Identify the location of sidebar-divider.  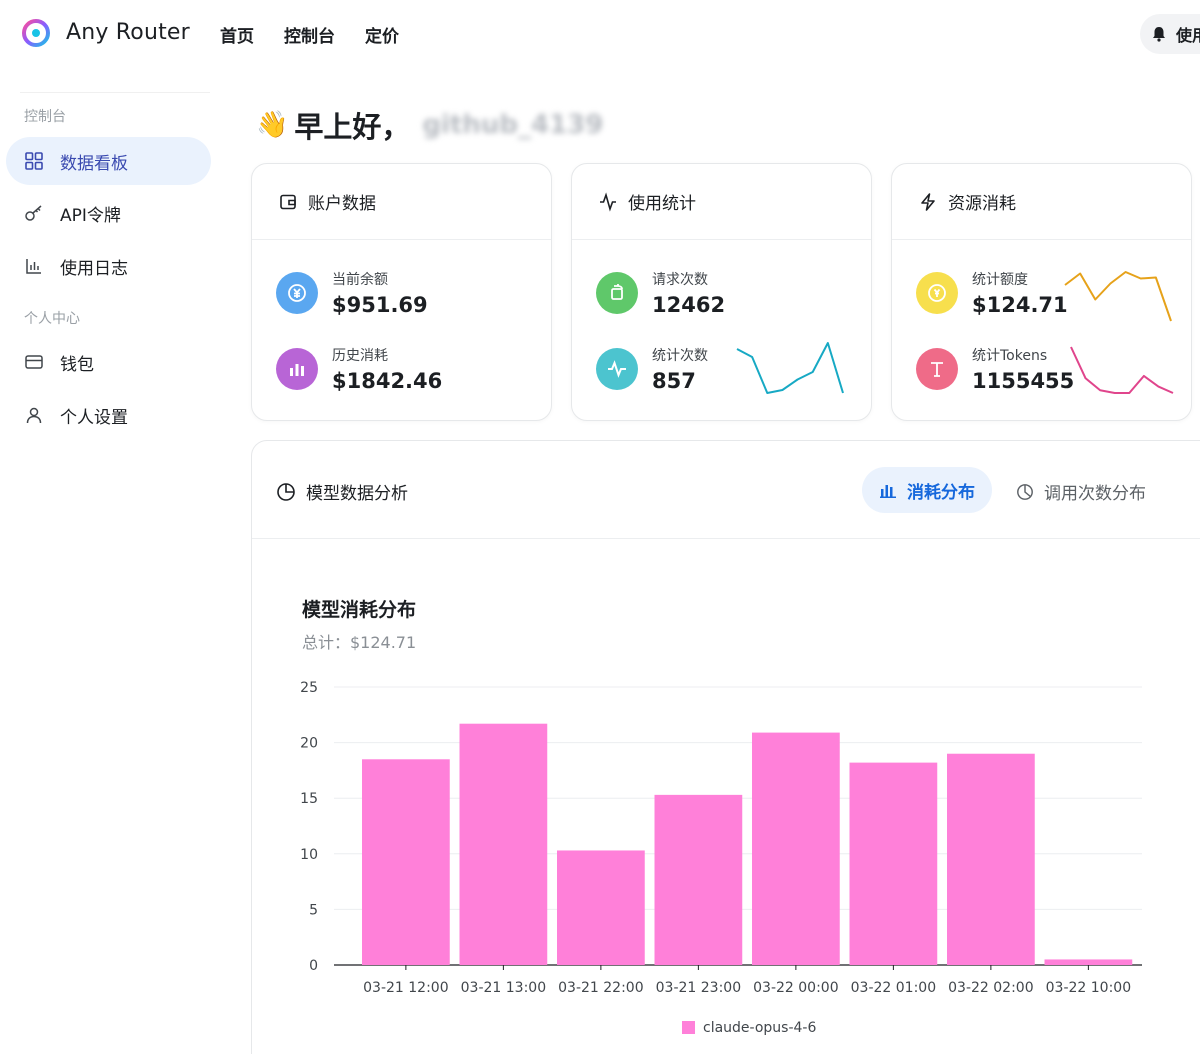
(115, 92).